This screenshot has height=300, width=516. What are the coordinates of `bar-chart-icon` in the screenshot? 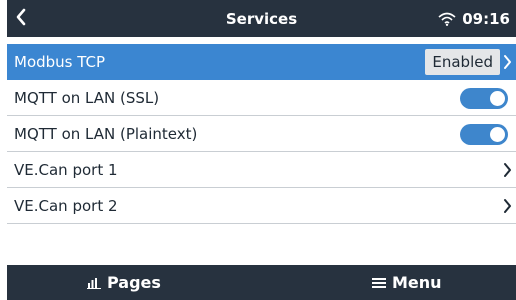 It's located at (94, 283).